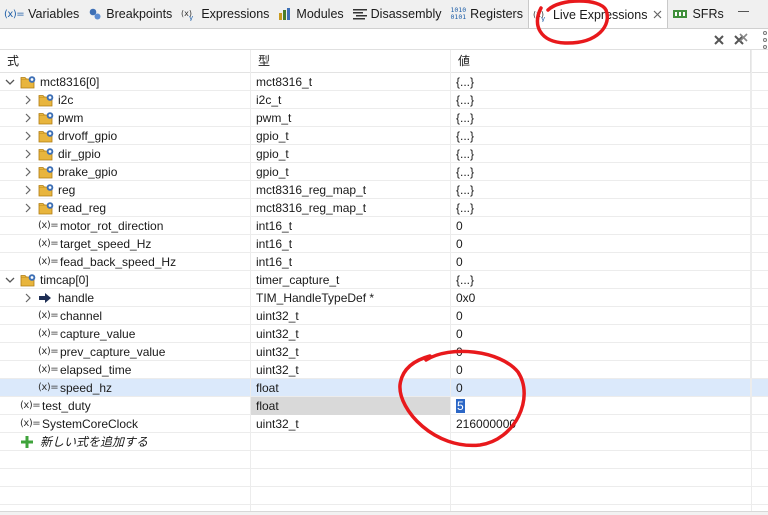 The height and width of the screenshot is (515, 768). What do you see at coordinates (125, 316) in the screenshot?
I see `expression-cell: (x)= channel` at bounding box center [125, 316].